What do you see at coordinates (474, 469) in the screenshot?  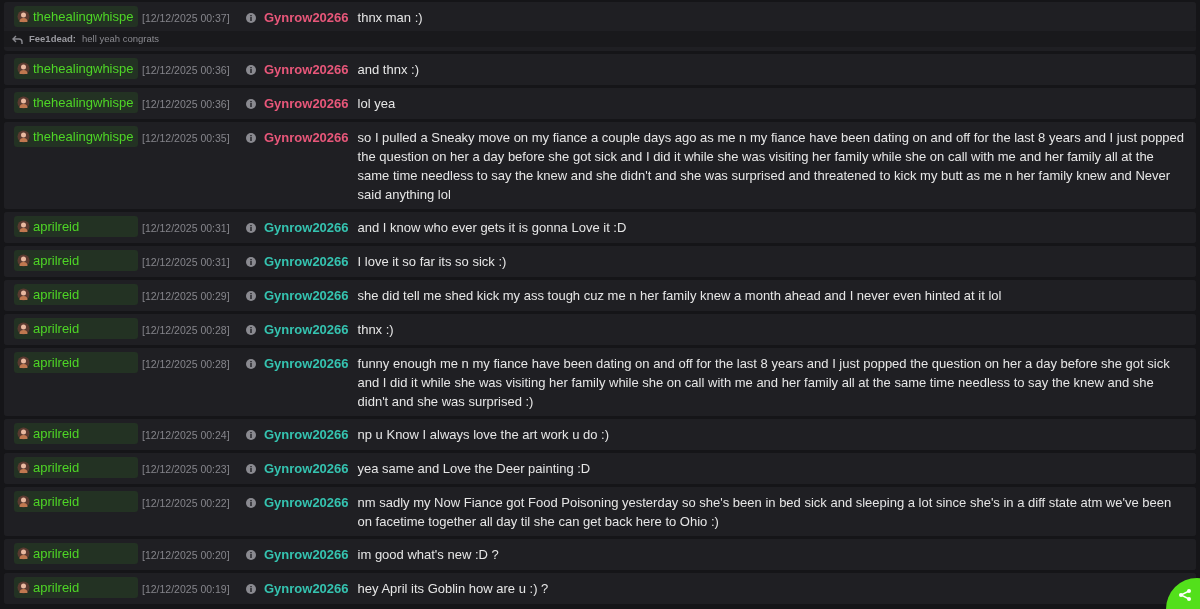 I see `message-text: yea same and Love the Deer painting :D` at bounding box center [474, 469].